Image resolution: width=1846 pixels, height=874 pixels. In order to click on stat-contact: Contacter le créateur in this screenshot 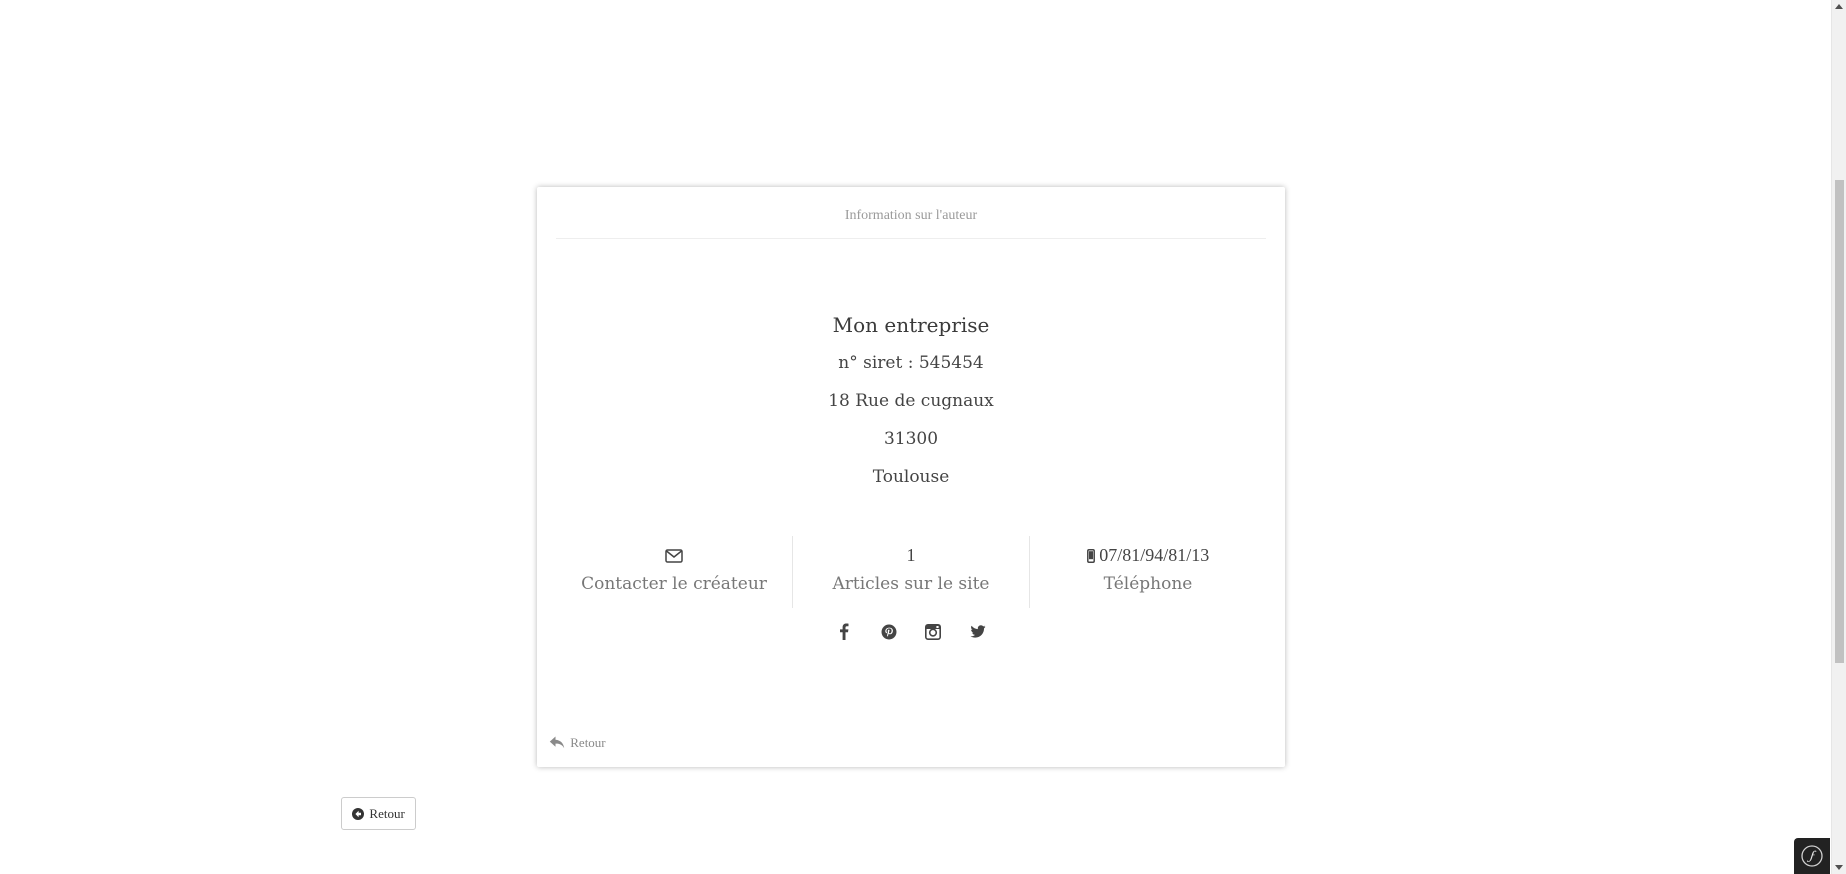, I will do `click(674, 572)`.